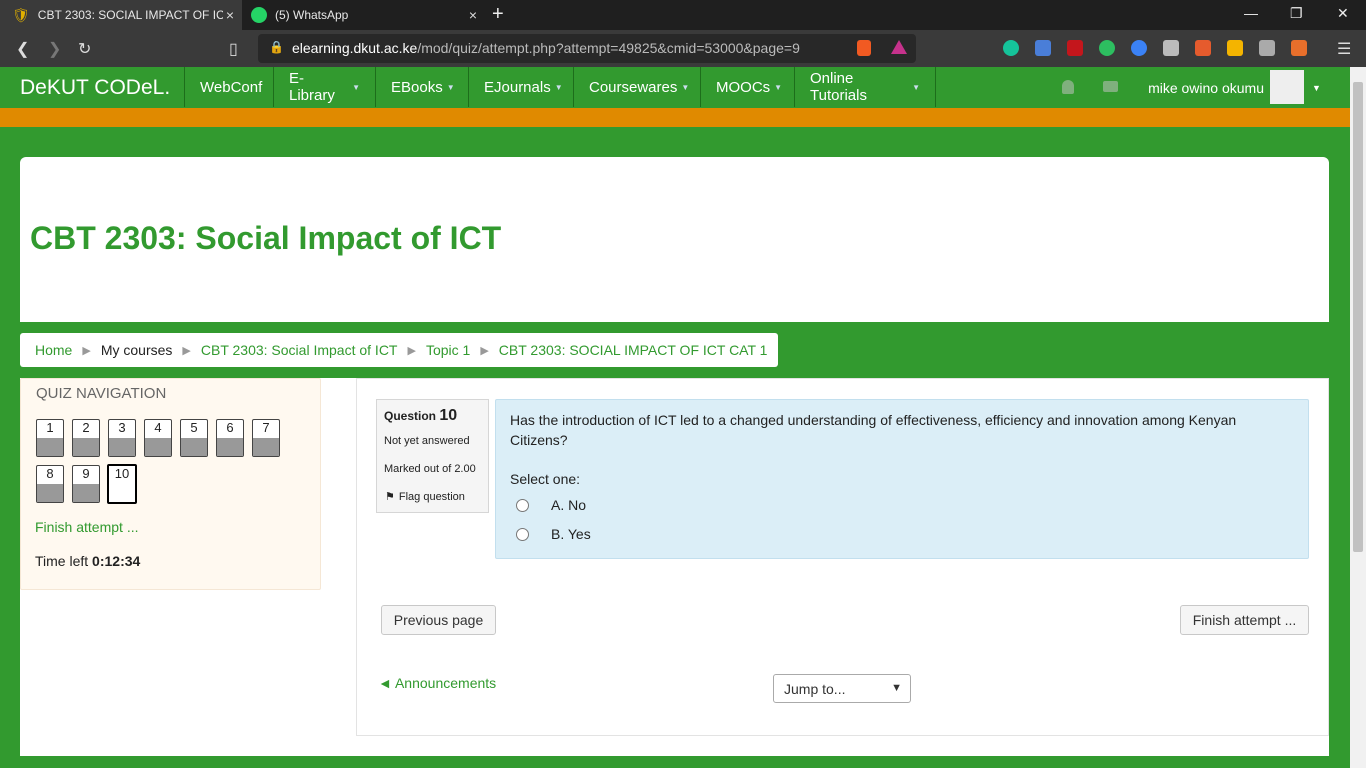 The height and width of the screenshot is (768, 1366). Describe the element at coordinates (437, 683) in the screenshot. I see `announcements-link: ◄ Announcements` at that location.